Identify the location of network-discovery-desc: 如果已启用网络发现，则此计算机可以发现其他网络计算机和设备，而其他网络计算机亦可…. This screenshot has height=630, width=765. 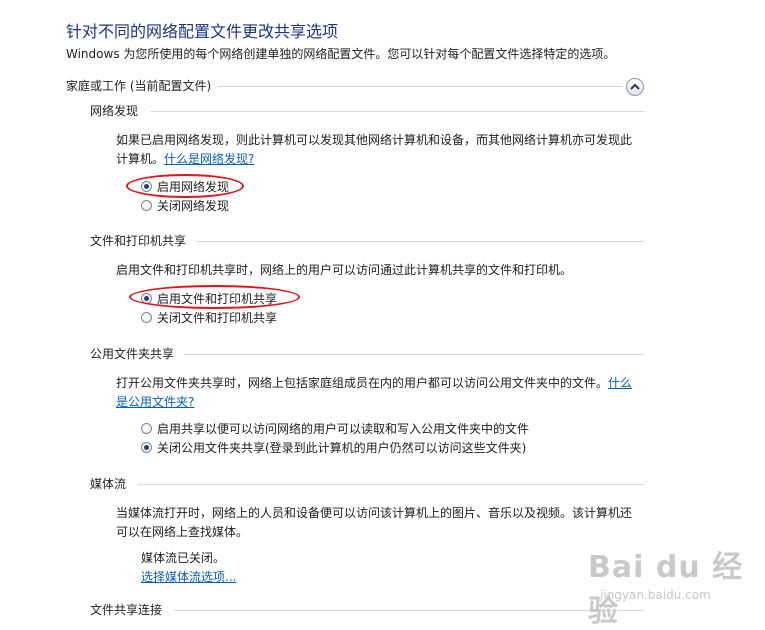
(374, 149).